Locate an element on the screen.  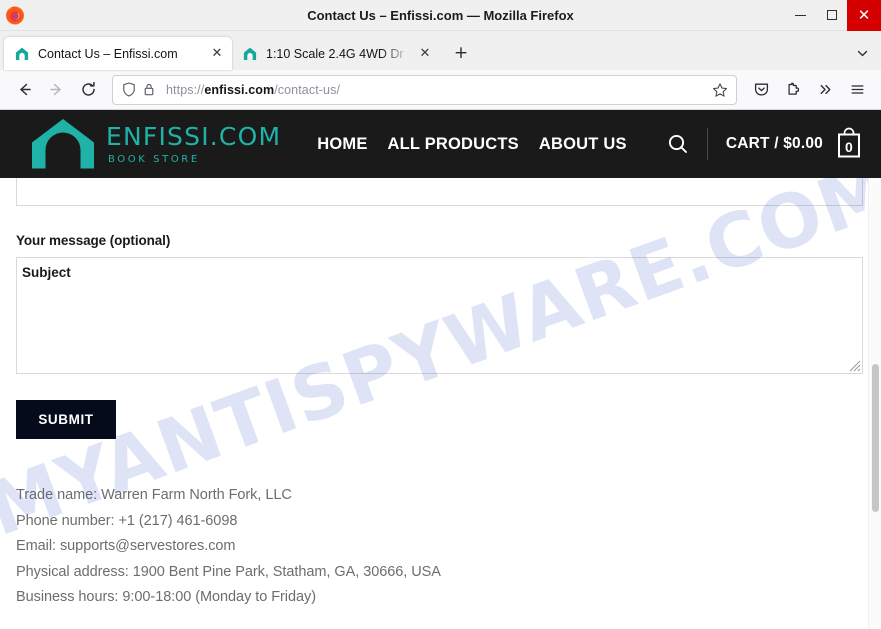
pocket-icon is located at coordinates (761, 90).